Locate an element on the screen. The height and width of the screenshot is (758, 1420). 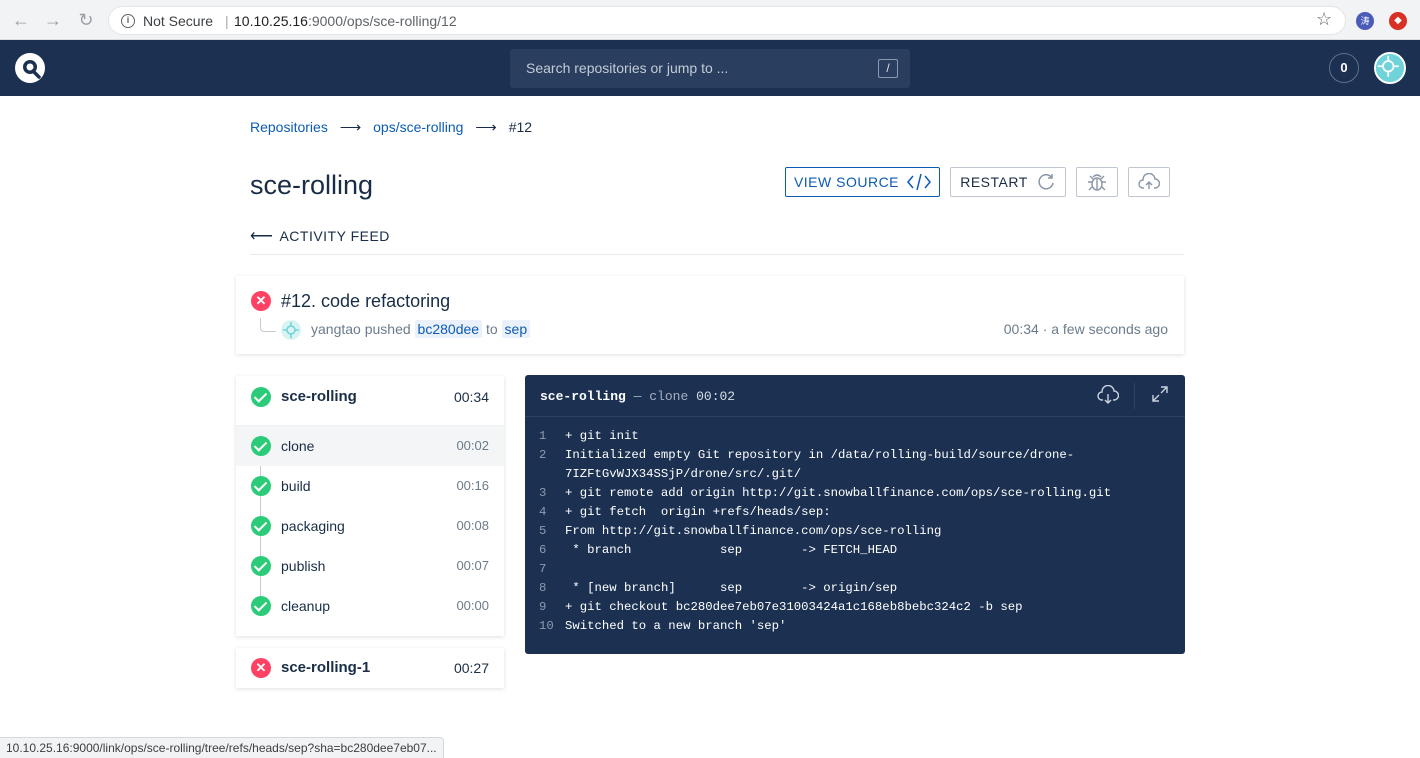
step-item-clone: clone 00:02 is located at coordinates (370, 446).